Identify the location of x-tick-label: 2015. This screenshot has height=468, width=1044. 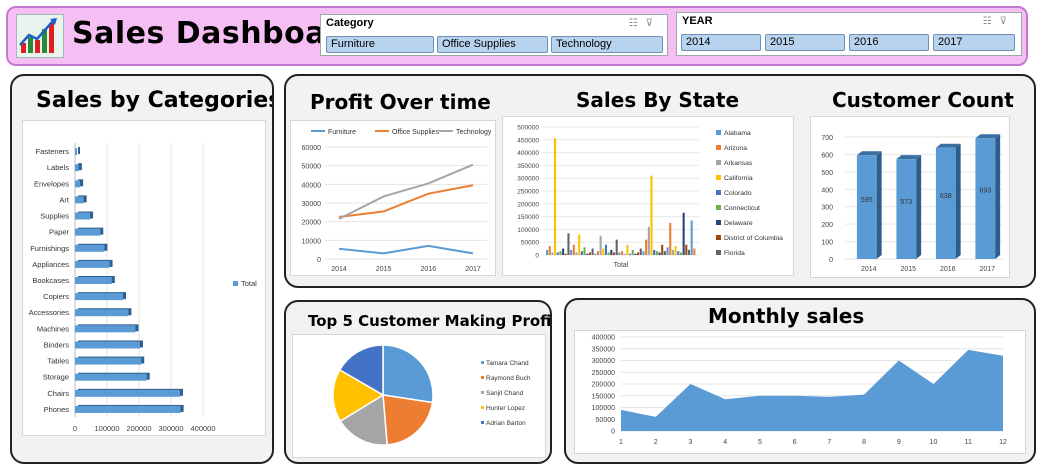
(908, 269).